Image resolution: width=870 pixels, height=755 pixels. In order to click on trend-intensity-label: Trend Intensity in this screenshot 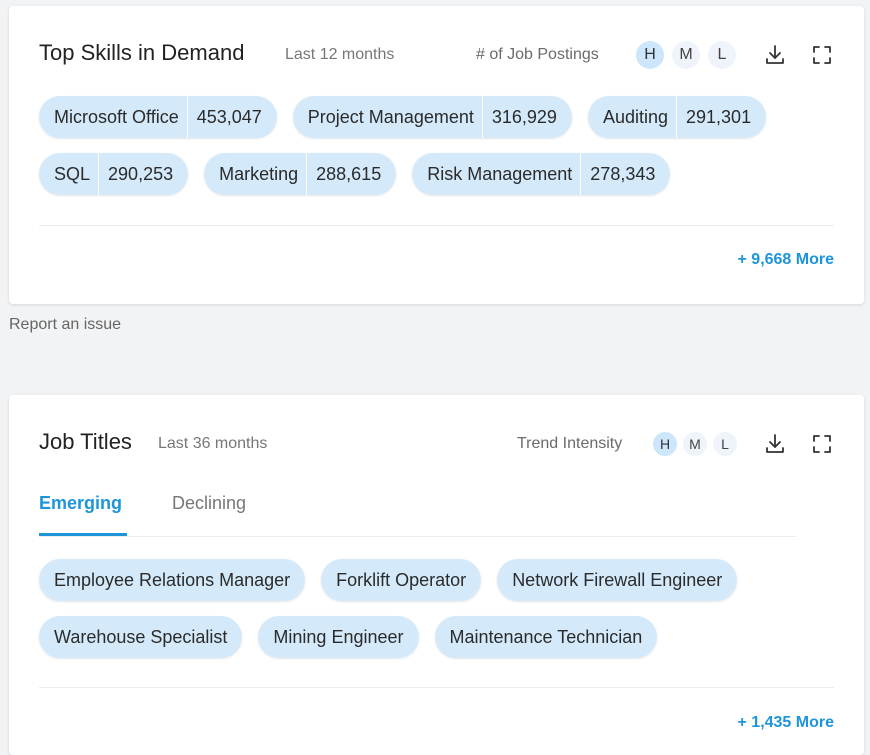, I will do `click(570, 443)`.